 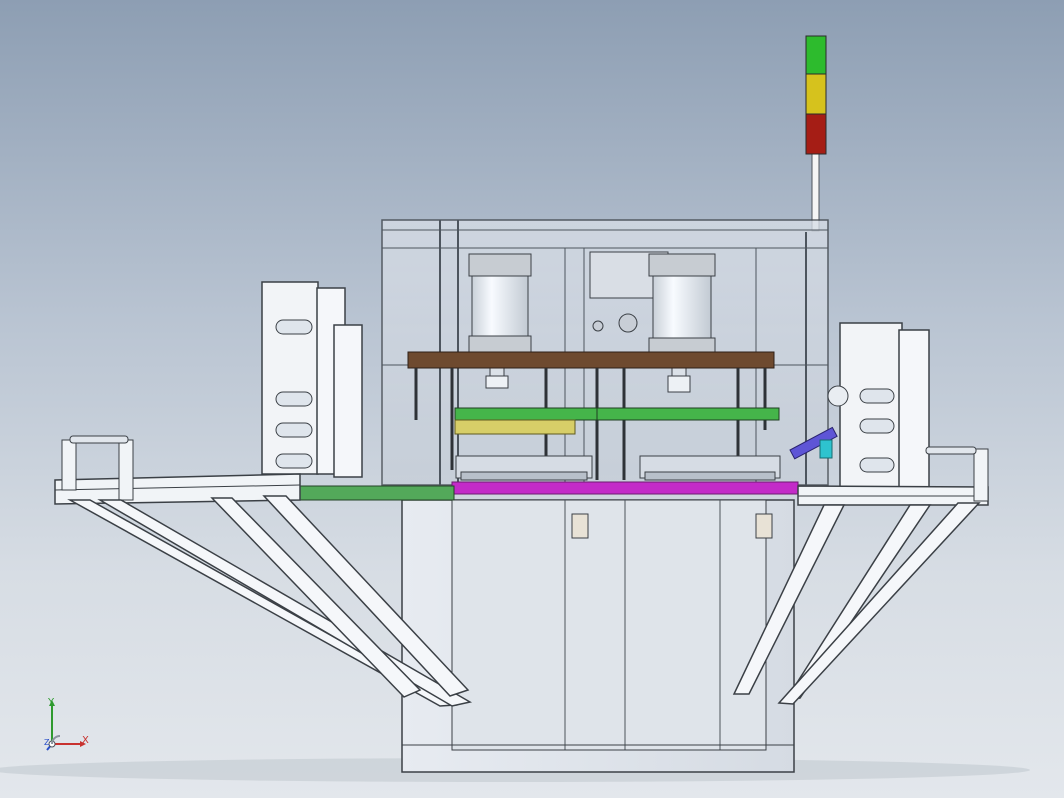 What do you see at coordinates (628, 323) in the screenshot?
I see `panel-hole-center` at bounding box center [628, 323].